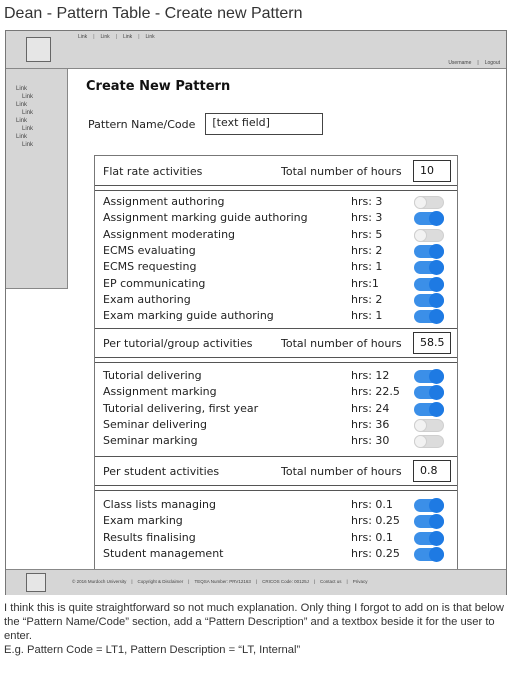  What do you see at coordinates (276, 267) in the screenshot?
I see `activity-row: ECMS requesting hrs: 1` at bounding box center [276, 267].